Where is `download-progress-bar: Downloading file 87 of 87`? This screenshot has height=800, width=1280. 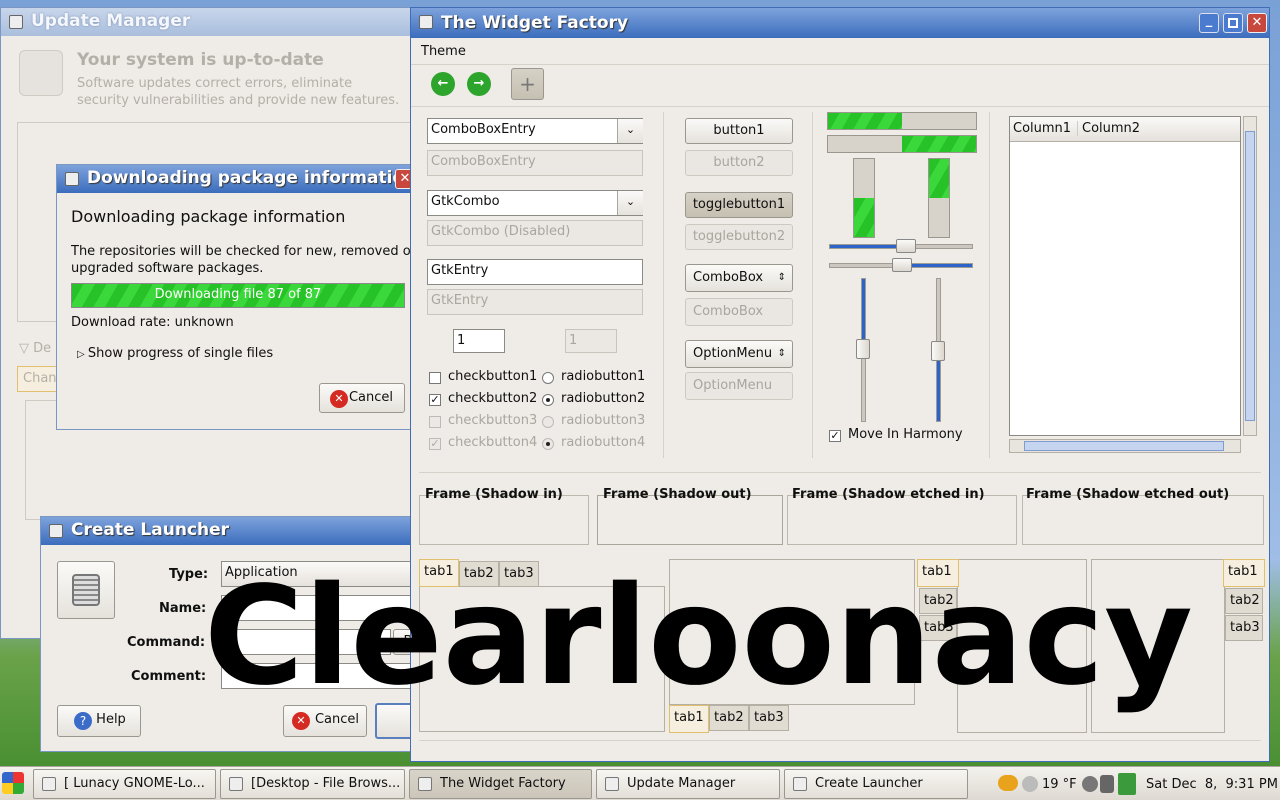
download-progress-bar: Downloading file 87 of 87 is located at coordinates (238, 295).